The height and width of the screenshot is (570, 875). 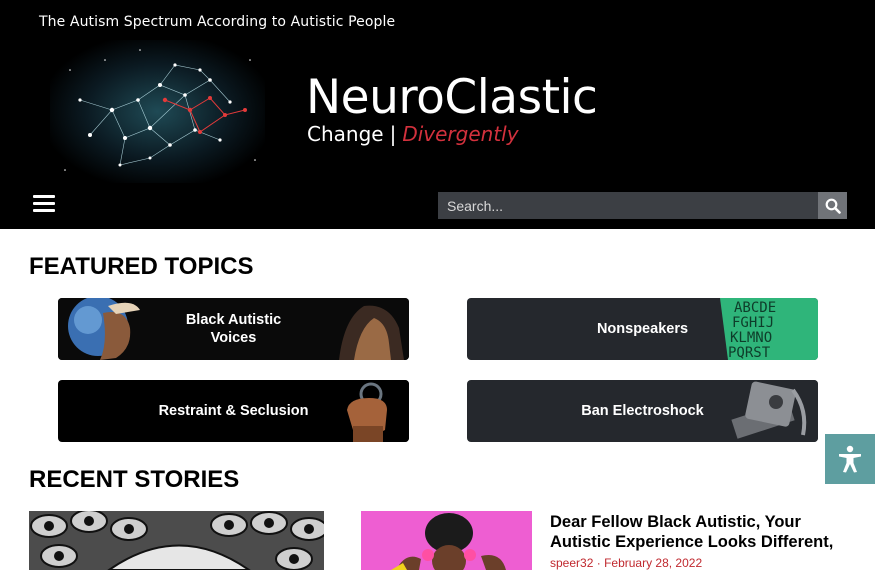 What do you see at coordinates (364, 329) in the screenshot?
I see `figure-illustration` at bounding box center [364, 329].